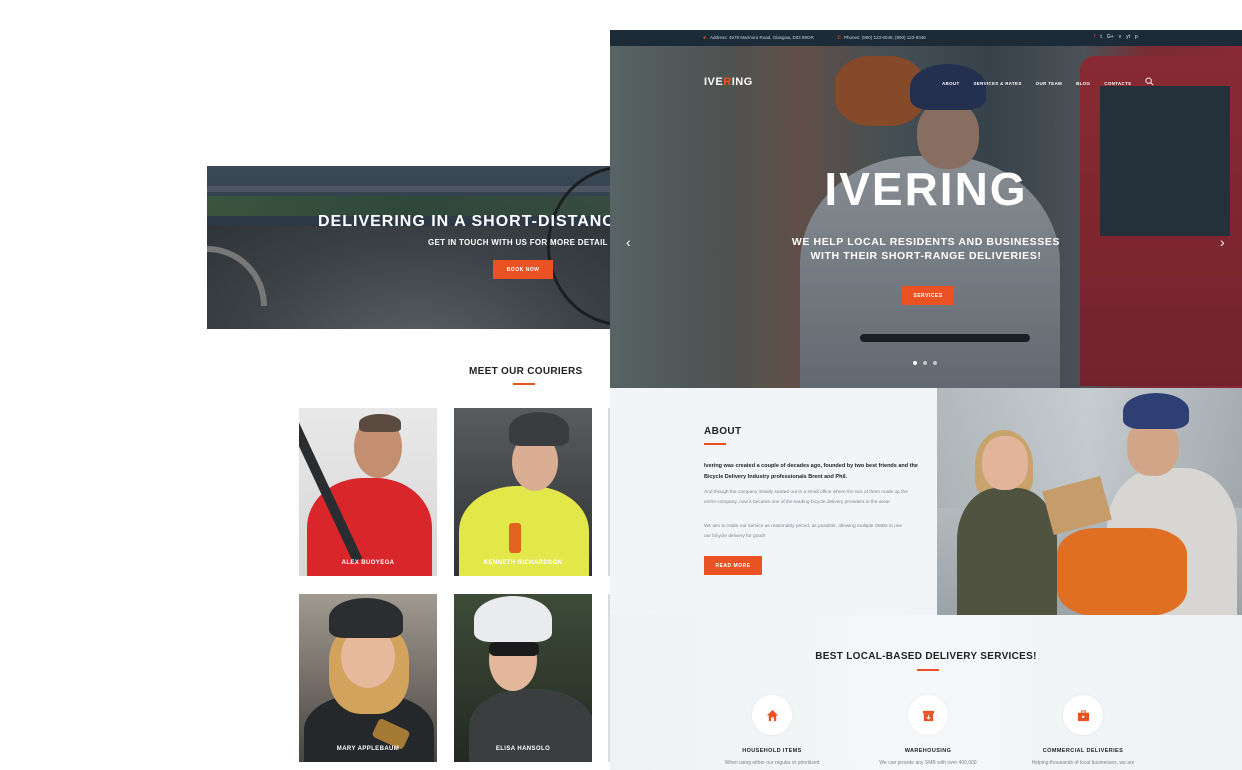 This screenshot has height=770, width=1242. I want to click on search-icon, so click(1149, 81).